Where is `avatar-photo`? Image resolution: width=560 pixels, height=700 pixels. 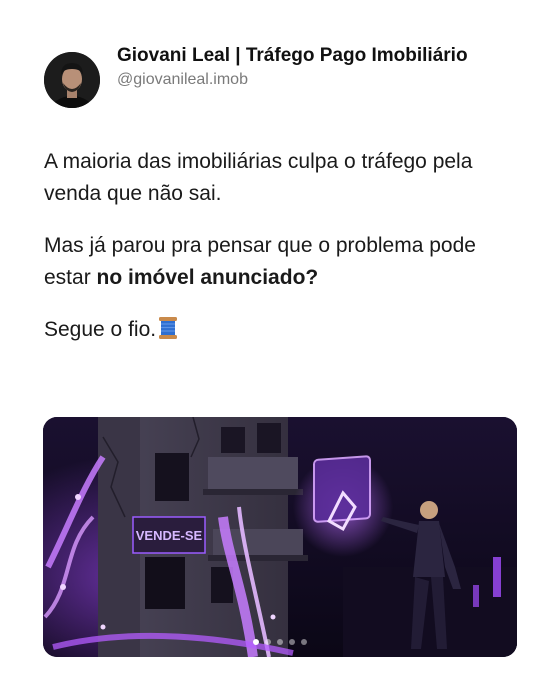 avatar-photo is located at coordinates (72, 80).